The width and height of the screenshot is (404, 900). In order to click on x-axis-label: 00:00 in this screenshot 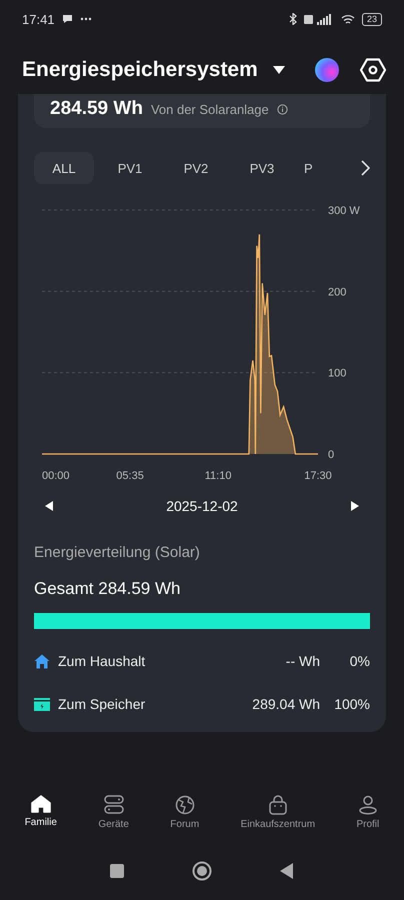, I will do `click(56, 476)`.